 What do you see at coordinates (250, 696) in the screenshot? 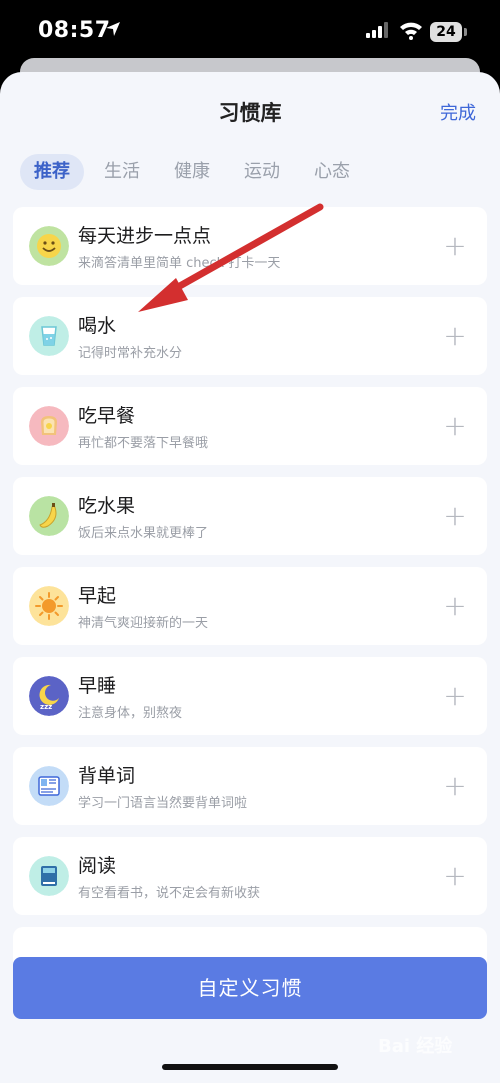
I see `habit-card-early-sleep: zzz 早睡 注意身体，别熬夜 +` at bounding box center [250, 696].